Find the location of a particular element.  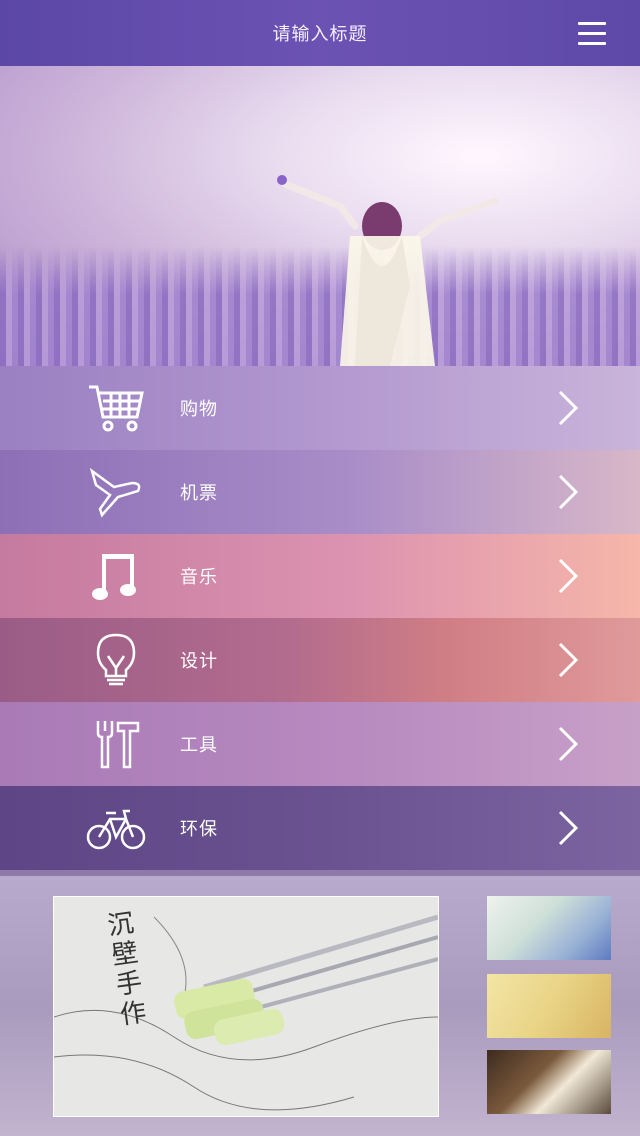

menu-item-shopping: 购物 is located at coordinates (320, 408).